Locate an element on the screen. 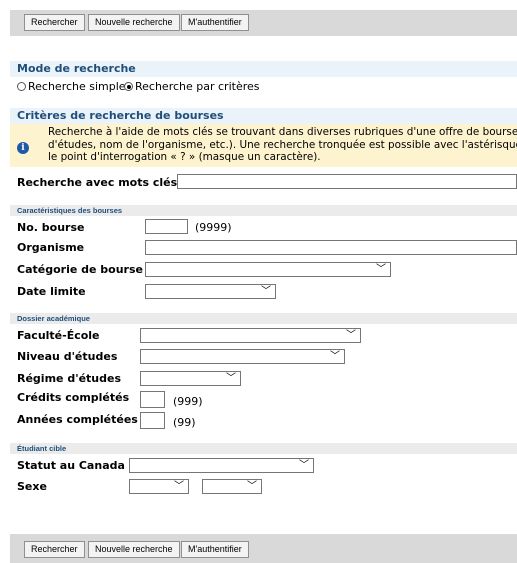 This screenshot has height=563, width=517. bourses-section-title: Caractéristiques des bourses is located at coordinates (70, 210).